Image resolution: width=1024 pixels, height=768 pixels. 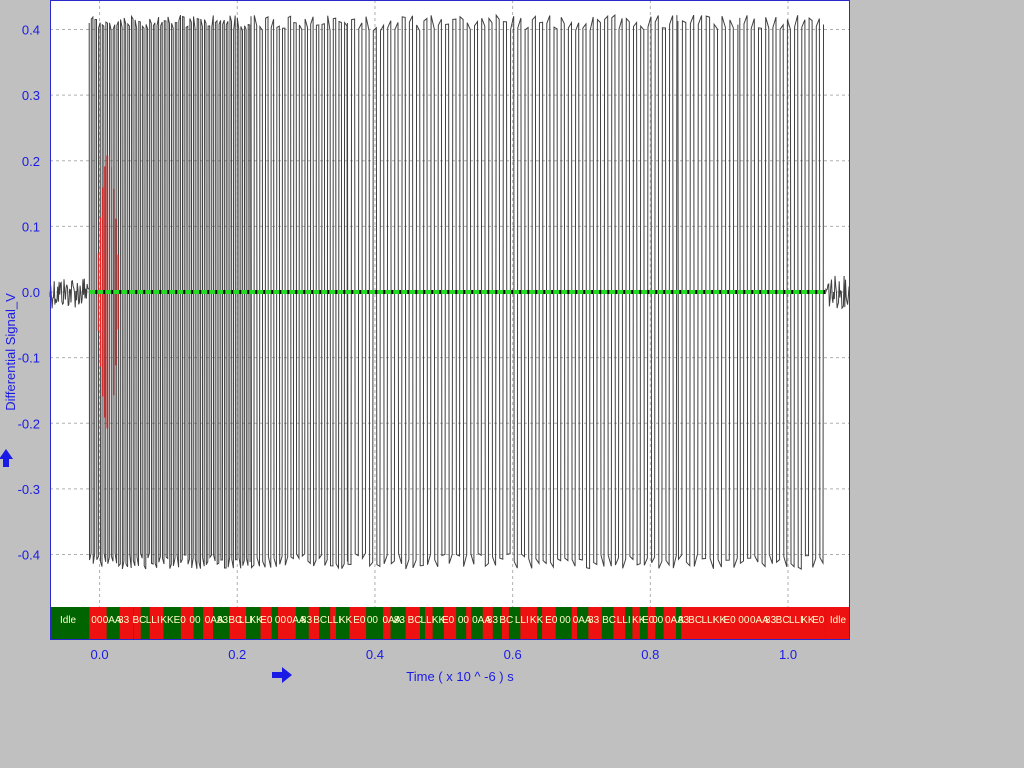 What do you see at coordinates (282, 675) in the screenshot?
I see `right-arrow-icon` at bounding box center [282, 675].